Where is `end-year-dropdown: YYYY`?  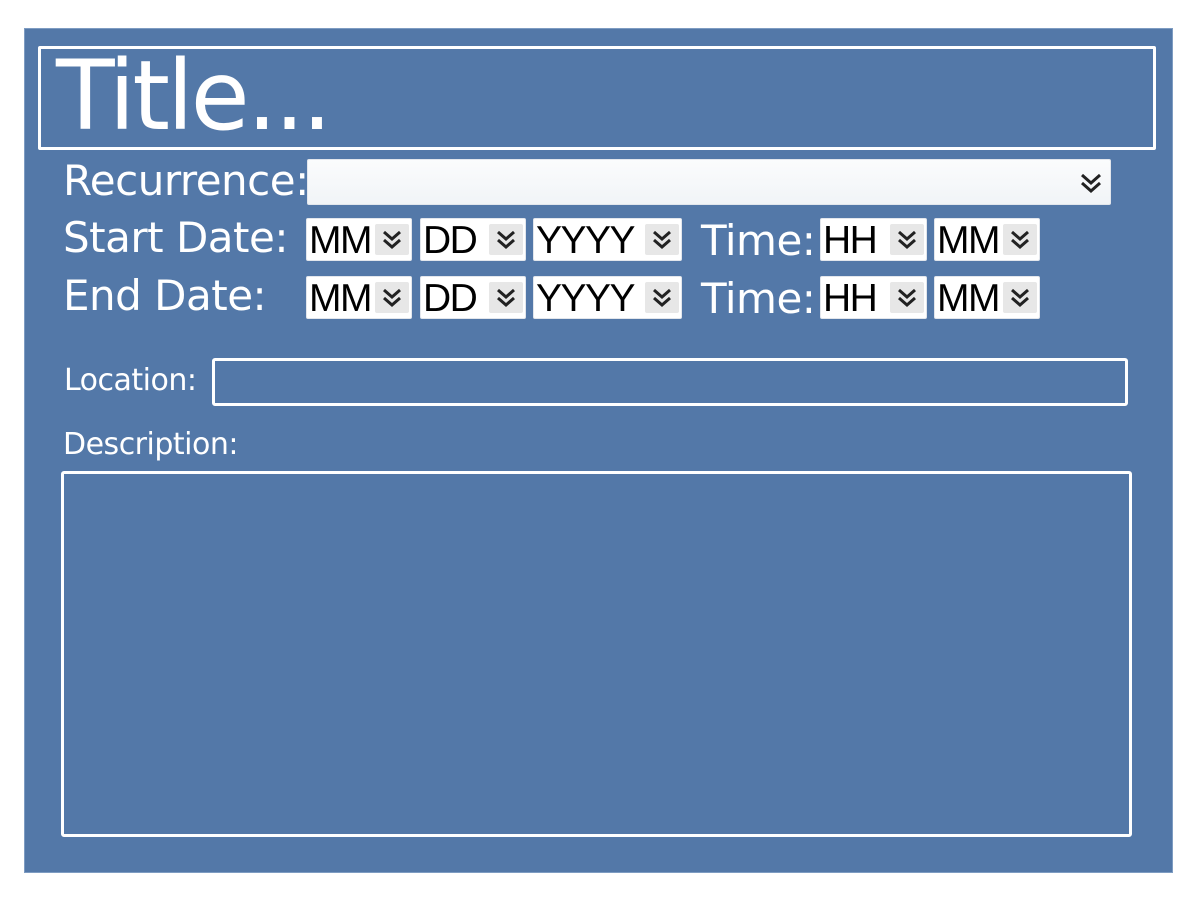
end-year-dropdown: YYYY is located at coordinates (607, 297).